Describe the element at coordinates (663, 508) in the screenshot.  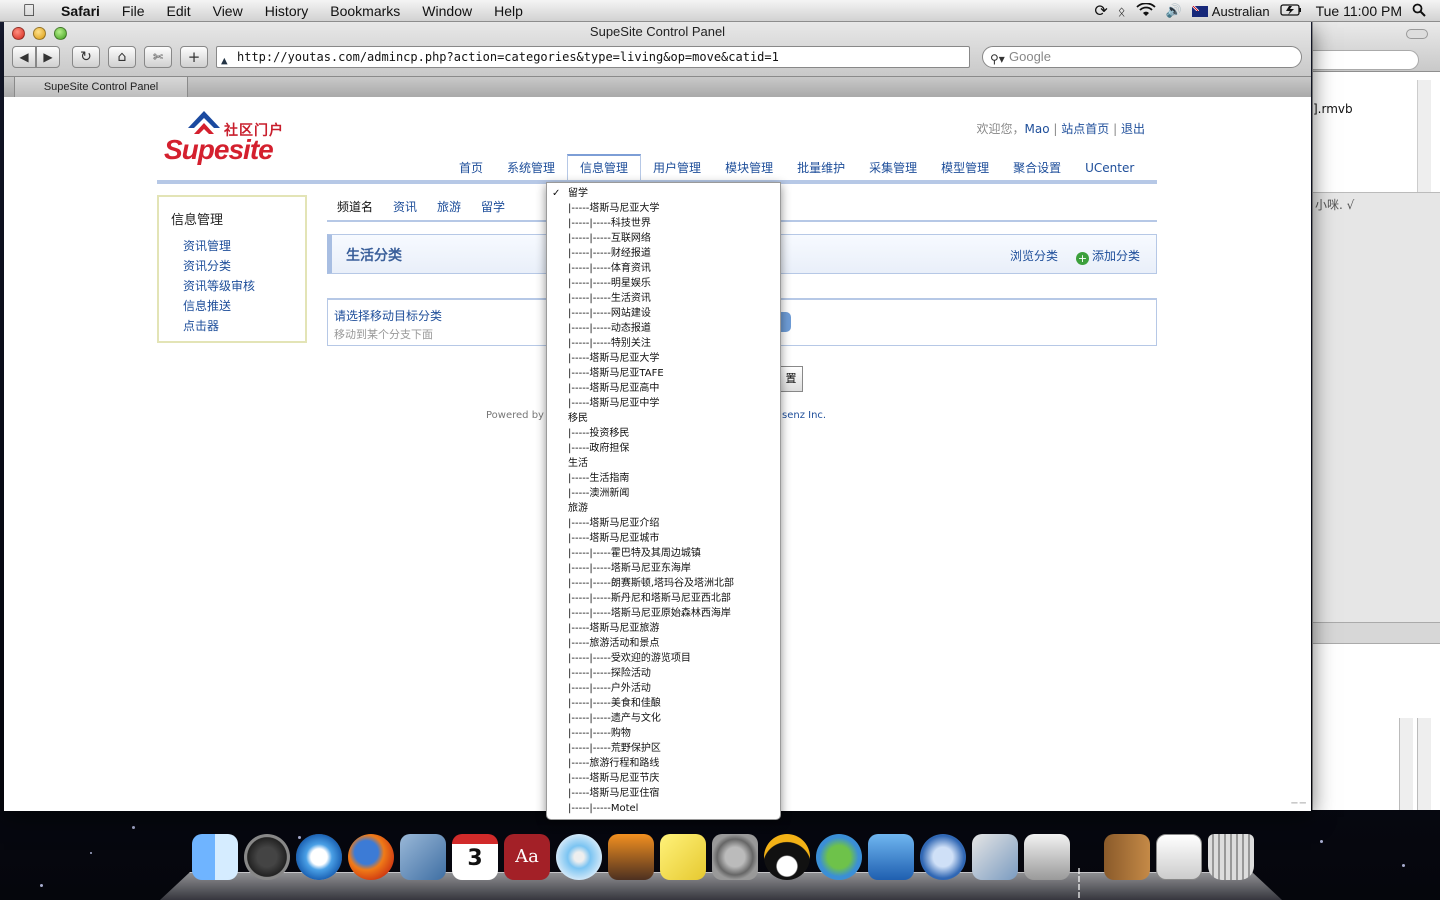
I see `dropdown-option: 旅游` at that location.